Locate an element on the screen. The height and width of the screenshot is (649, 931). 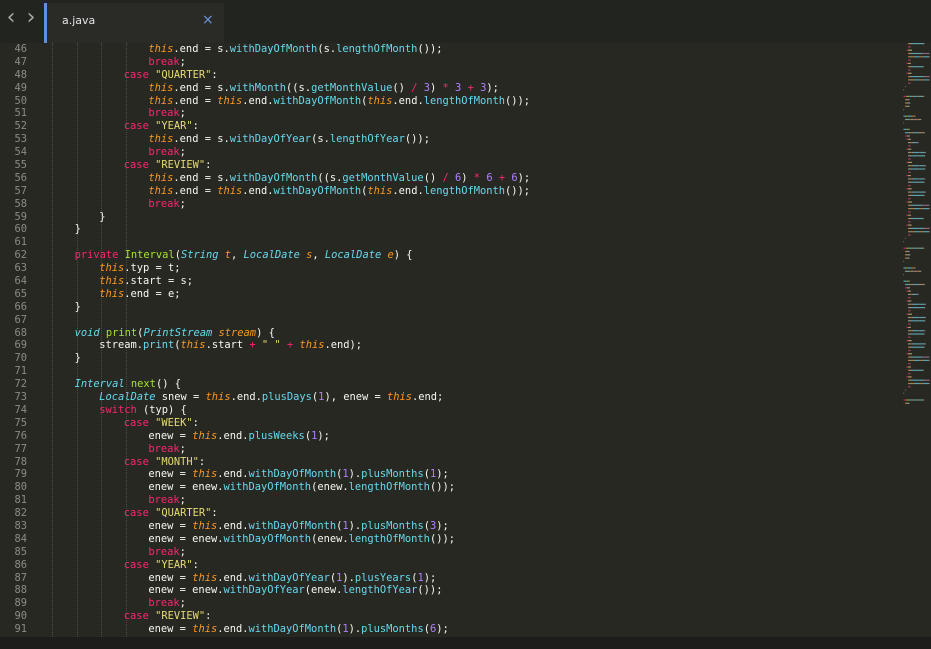
code-token: "WEEK" is located at coordinates (174, 422).